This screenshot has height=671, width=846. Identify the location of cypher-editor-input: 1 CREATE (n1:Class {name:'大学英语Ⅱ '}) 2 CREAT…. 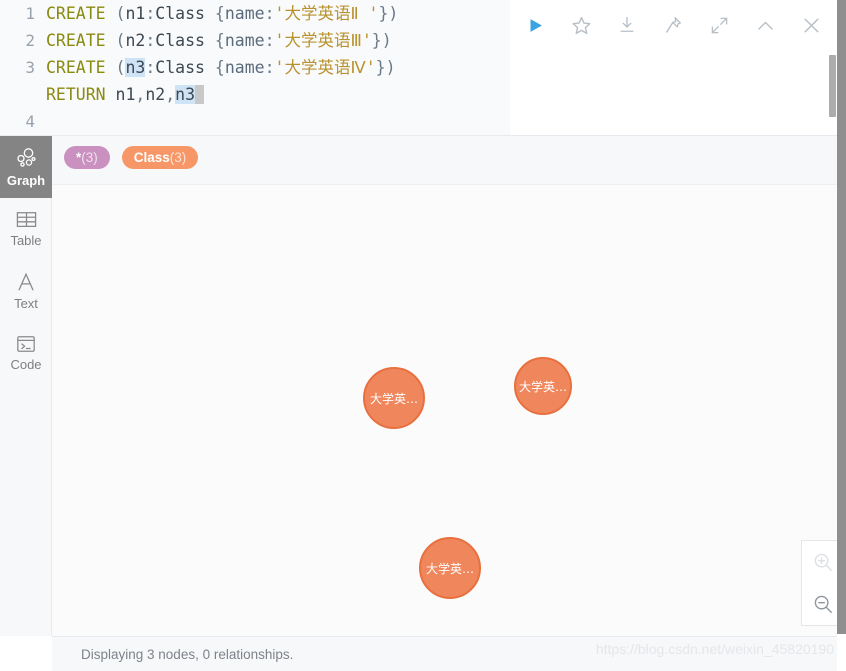
(255, 67).